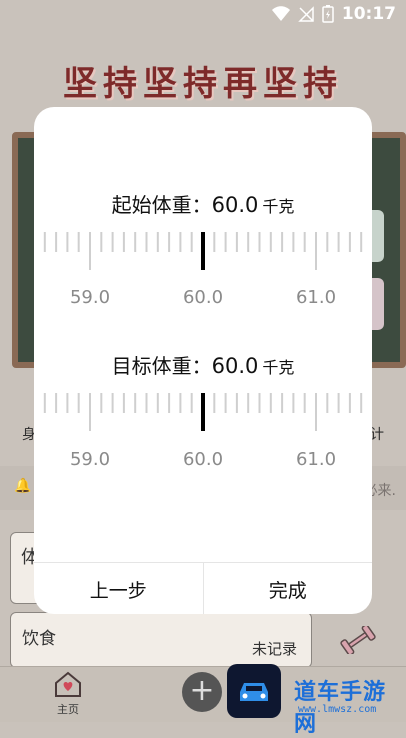  I want to click on start-weight-label: 起始体重：60.0 千克, so click(203, 203).